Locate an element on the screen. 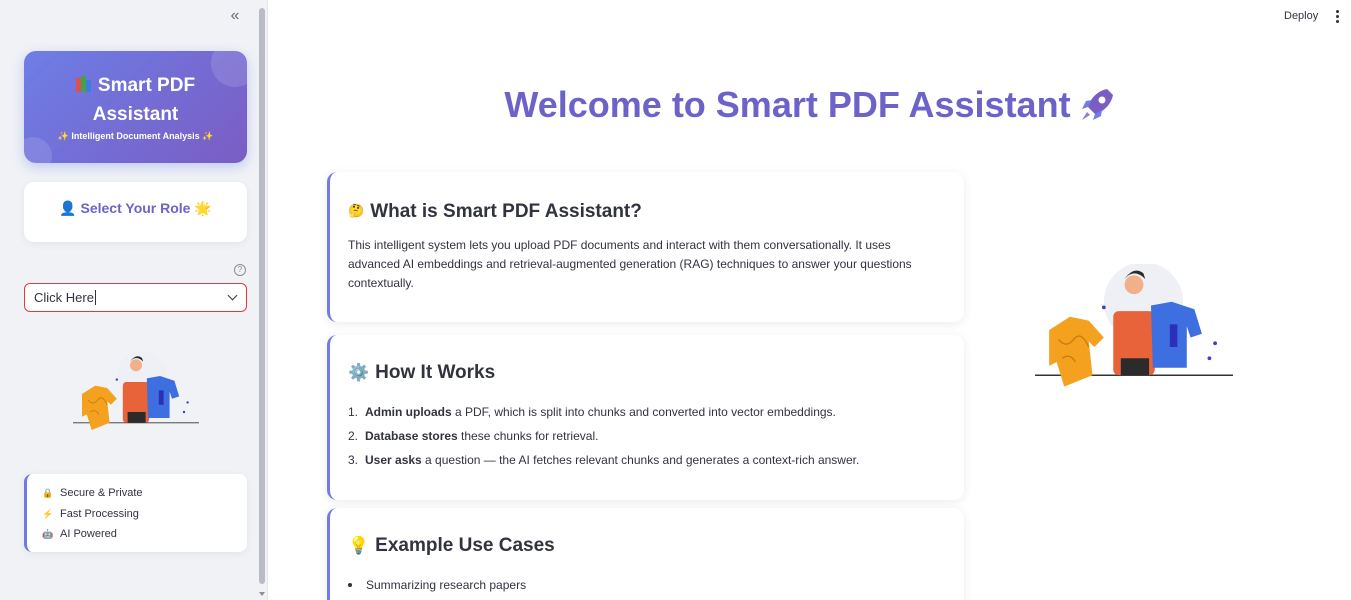  what-is-heading-text: What is Smart PDF Assistant? is located at coordinates (506, 211).